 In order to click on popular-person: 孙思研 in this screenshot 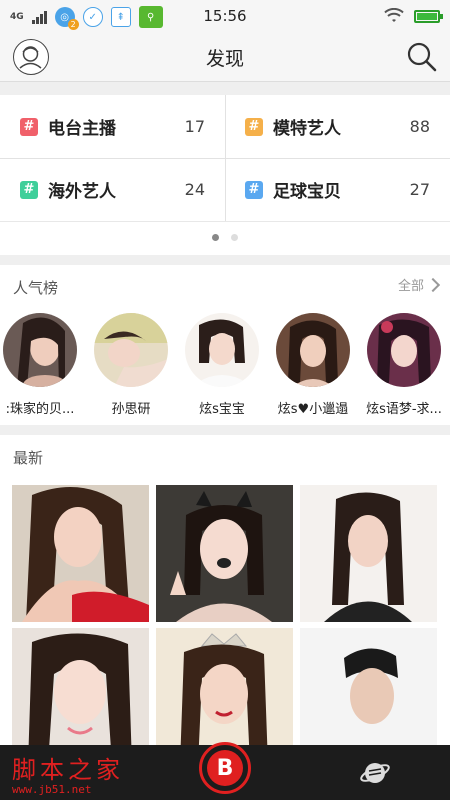, I will do `click(131, 365)`.